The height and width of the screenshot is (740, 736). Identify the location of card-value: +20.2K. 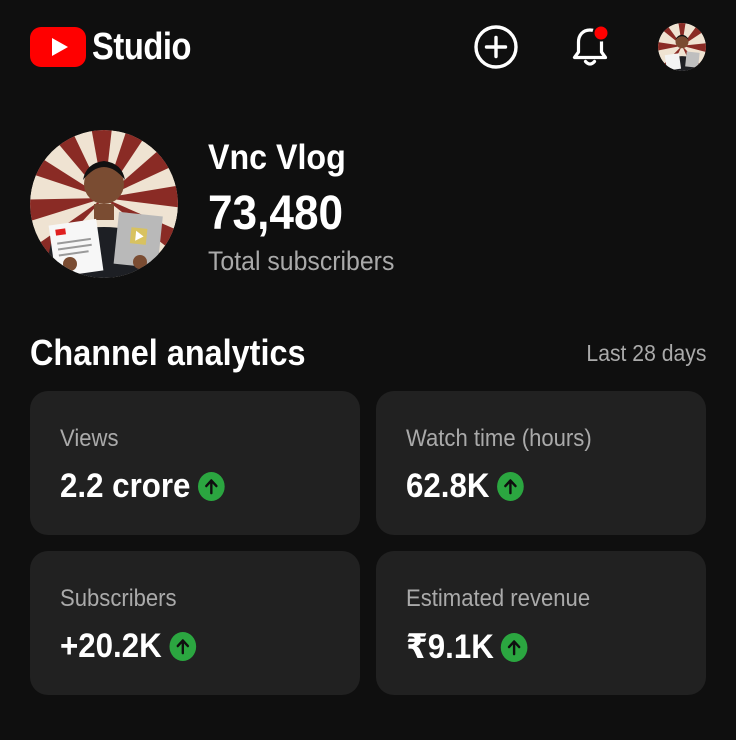
(111, 646).